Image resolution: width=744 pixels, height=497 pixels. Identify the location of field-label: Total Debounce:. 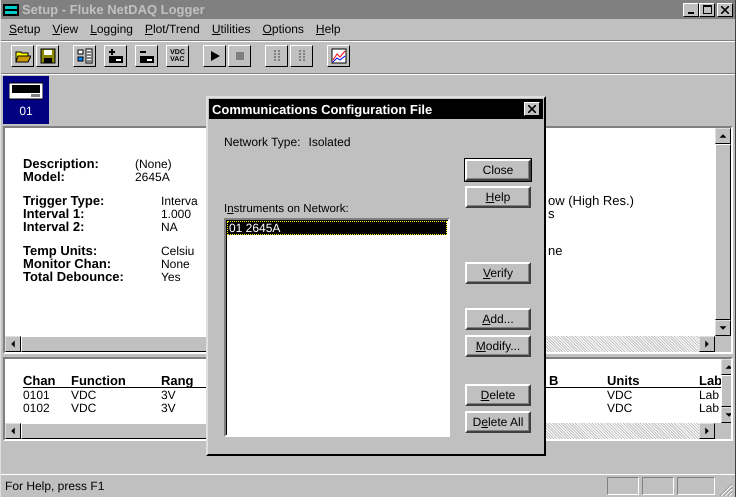
(74, 276).